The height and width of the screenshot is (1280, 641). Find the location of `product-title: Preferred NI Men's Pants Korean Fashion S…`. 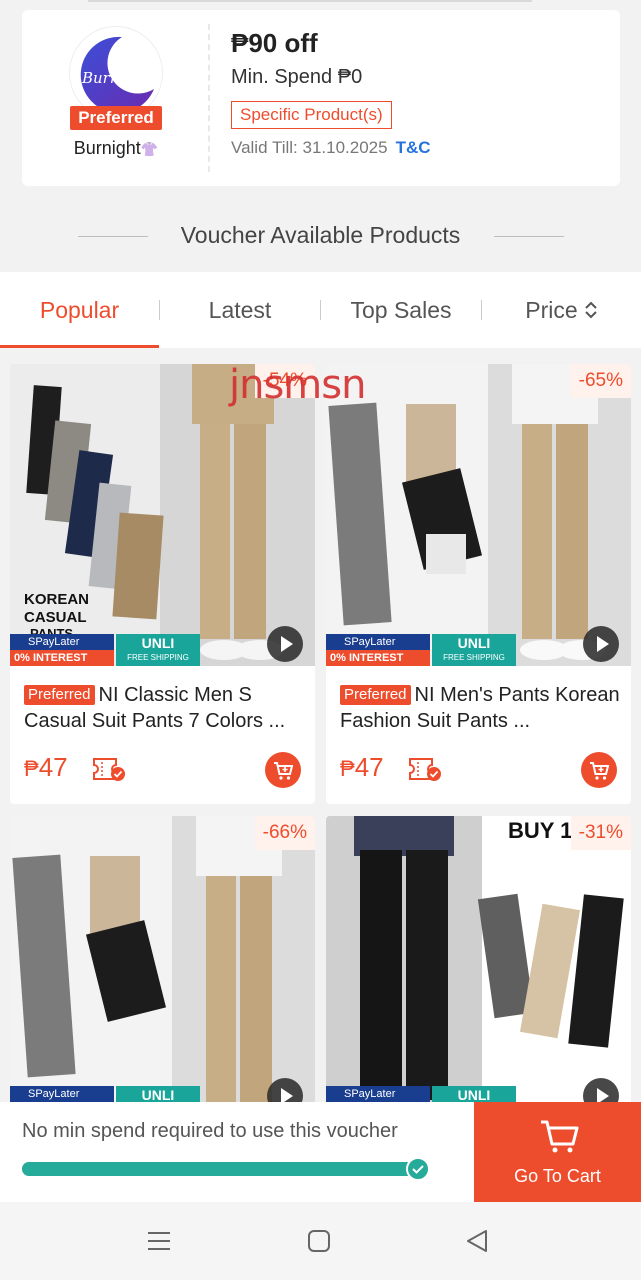

product-title: Preferred NI Men's Pants Korean Fashion S… is located at coordinates (482, 708).